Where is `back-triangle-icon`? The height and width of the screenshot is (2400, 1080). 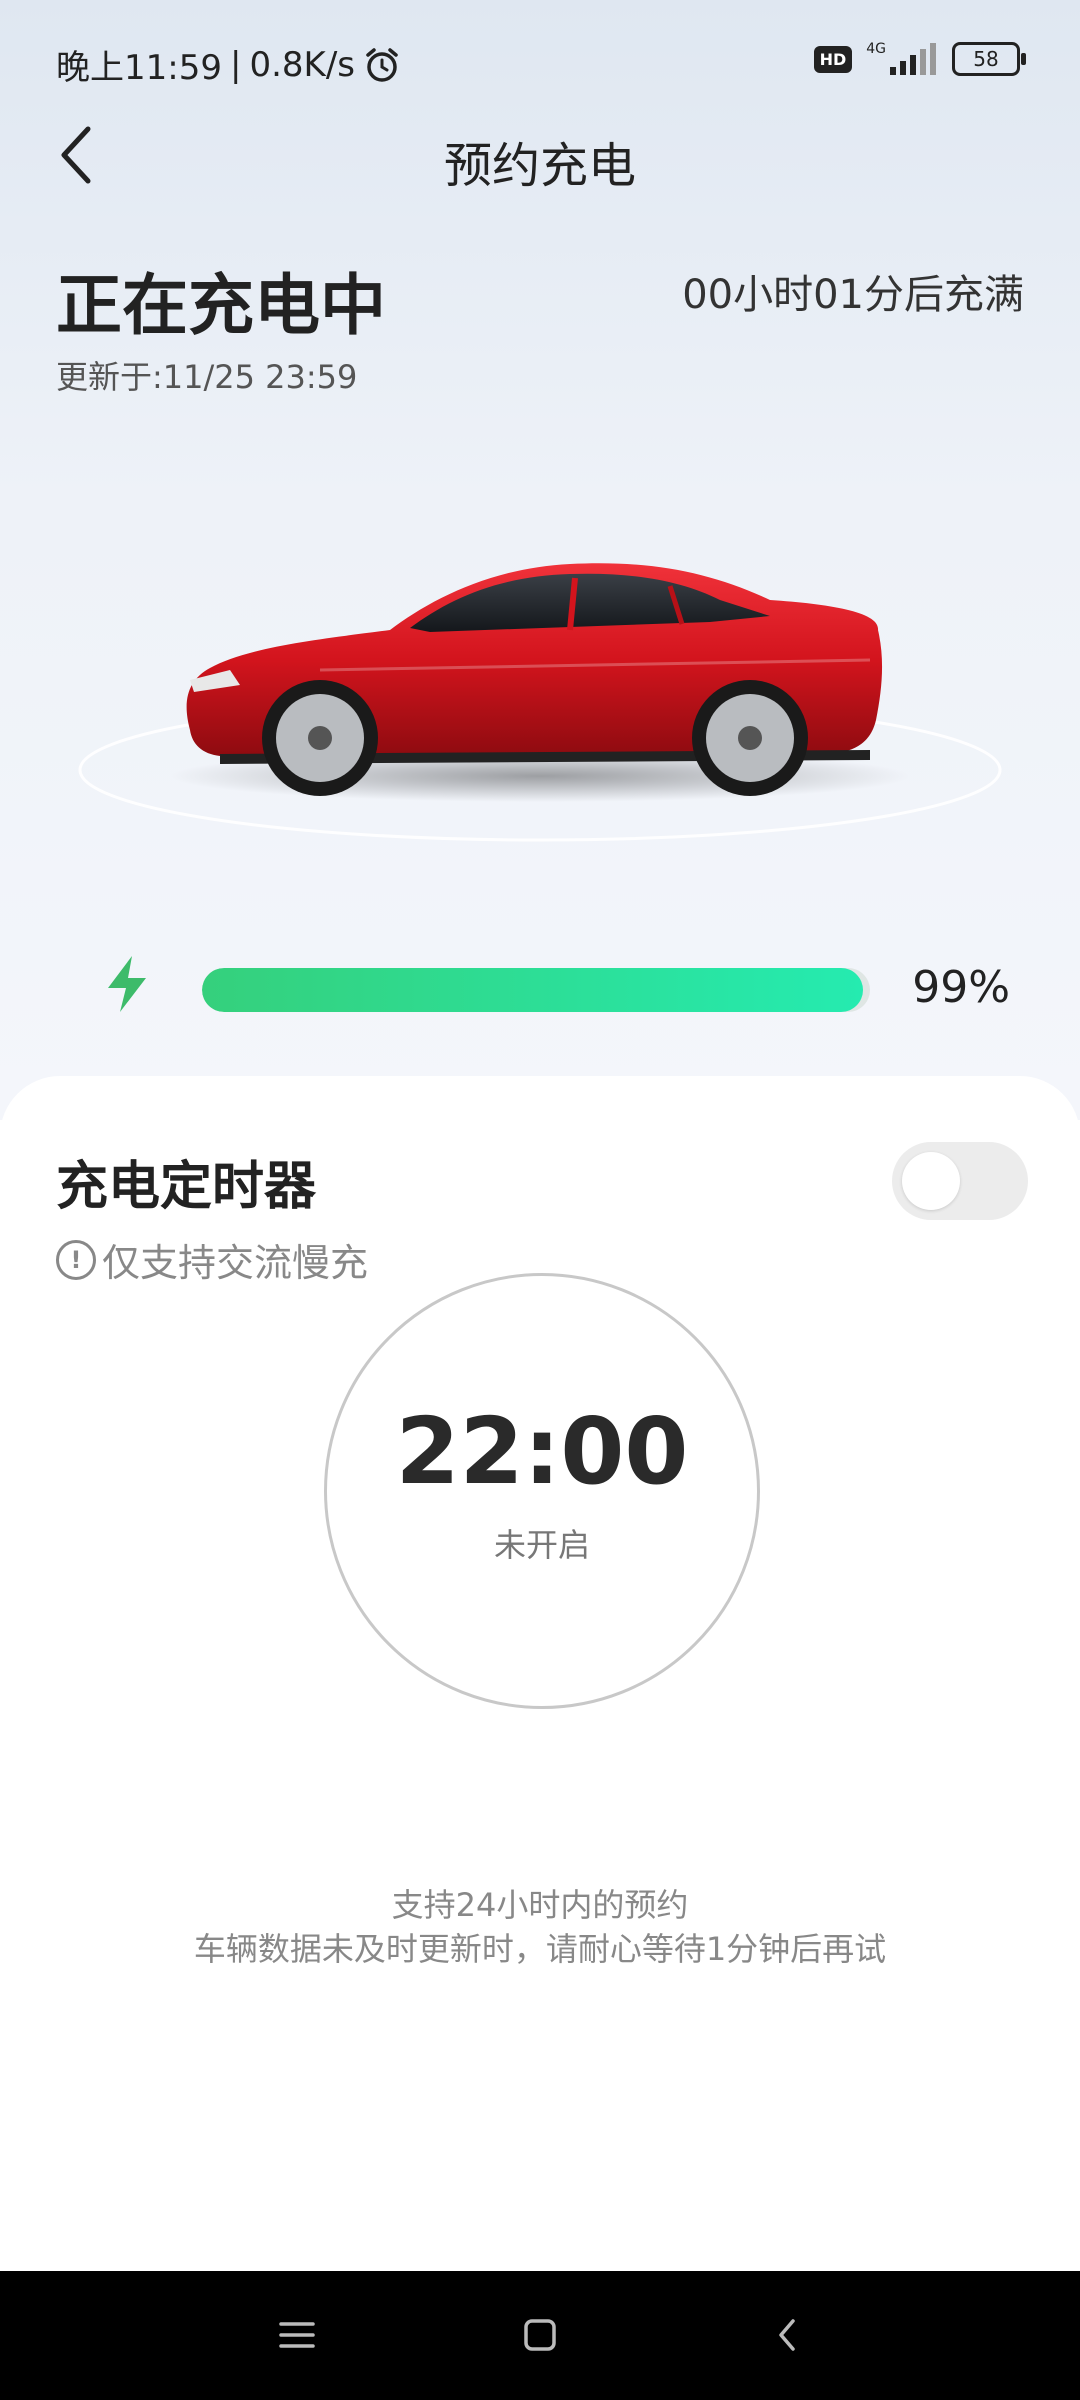 back-triangle-icon is located at coordinates (787, 2335).